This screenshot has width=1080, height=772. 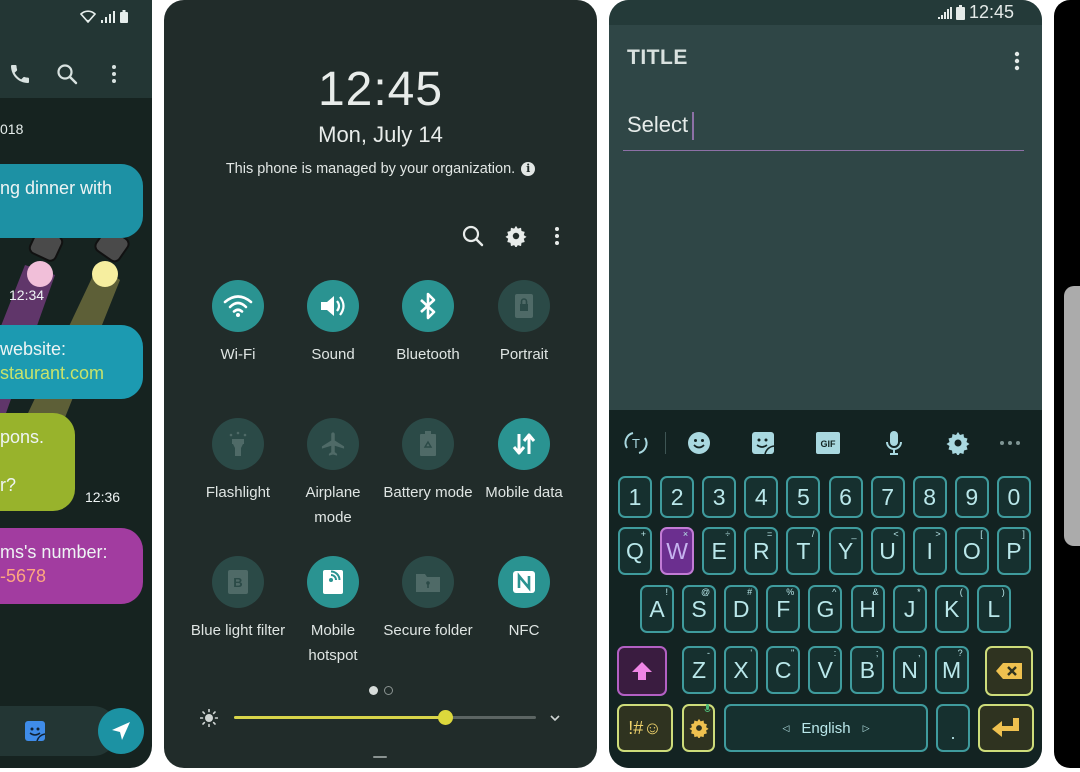 I want to click on key-j: J *, so click(x=909, y=609).